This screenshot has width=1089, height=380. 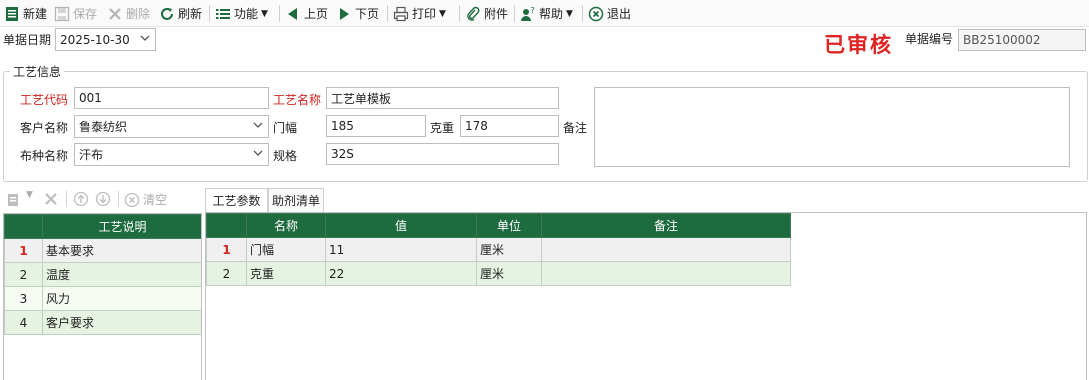 What do you see at coordinates (551, 14) in the screenshot?
I see `help-label: 帮助` at bounding box center [551, 14].